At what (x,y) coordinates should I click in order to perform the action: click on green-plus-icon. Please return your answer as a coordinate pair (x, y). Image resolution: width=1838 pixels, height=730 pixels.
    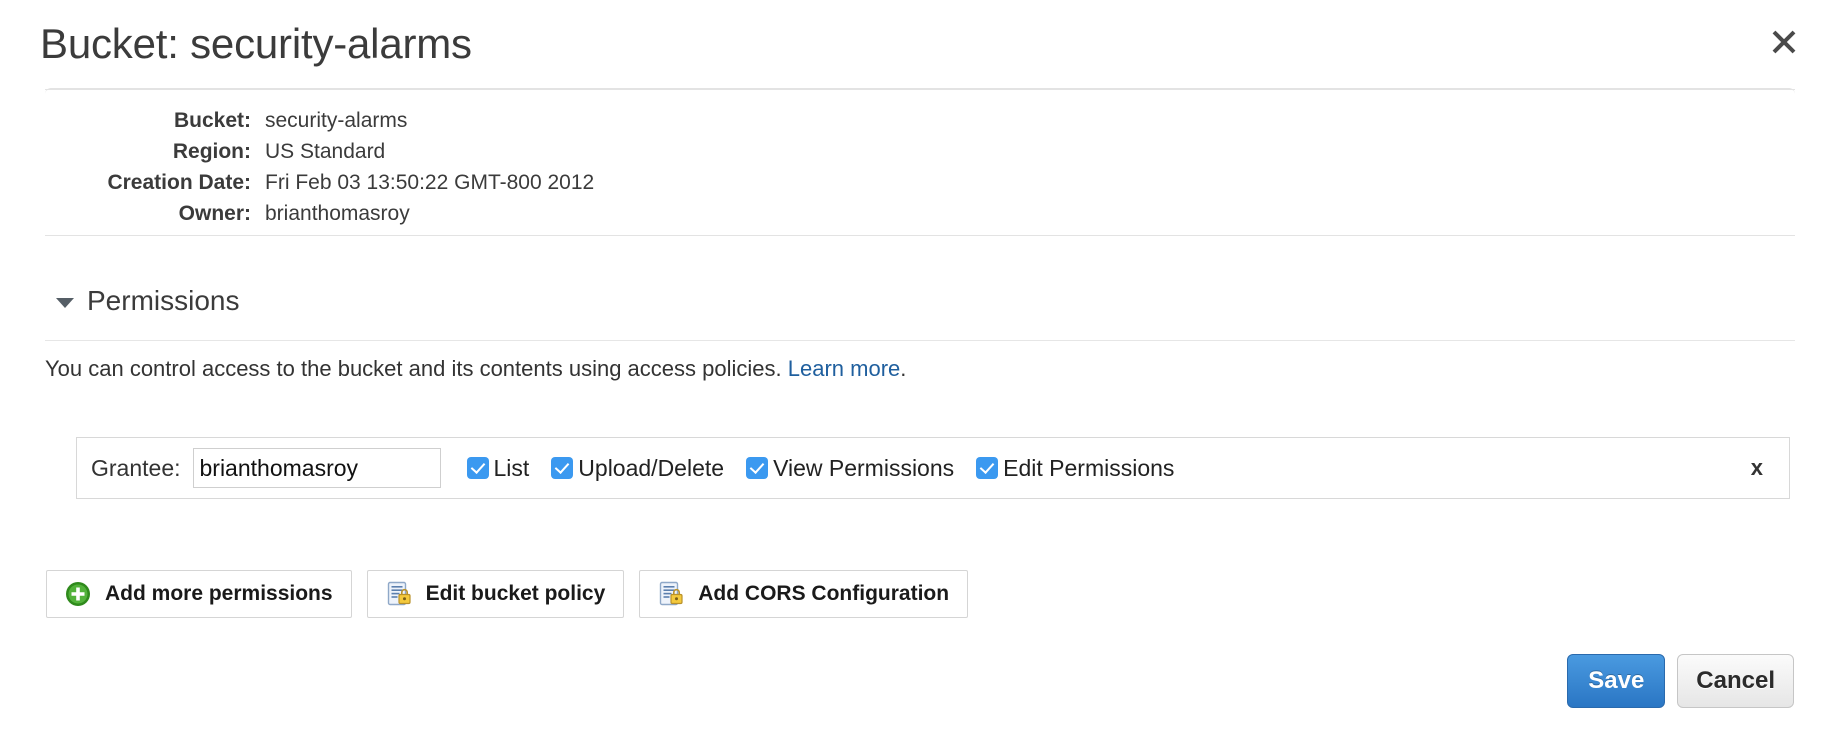
    Looking at the image, I should click on (78, 594).